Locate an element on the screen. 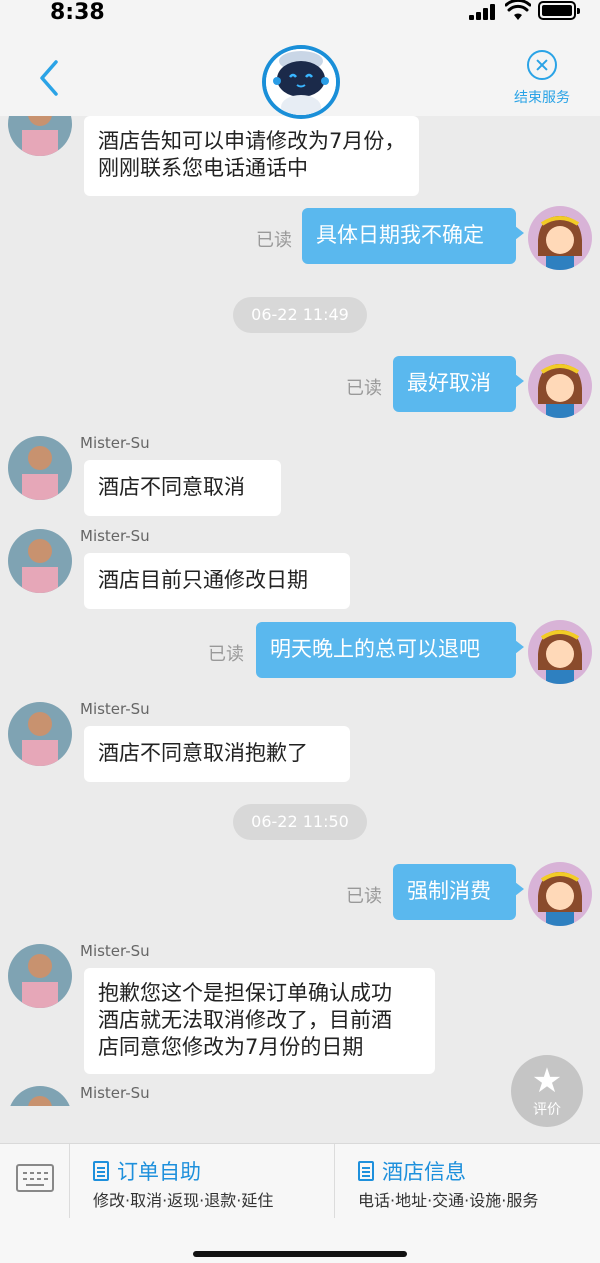 This screenshot has height=1263, width=600. message-bubble: 具体日期我不确定 is located at coordinates (413, 236).